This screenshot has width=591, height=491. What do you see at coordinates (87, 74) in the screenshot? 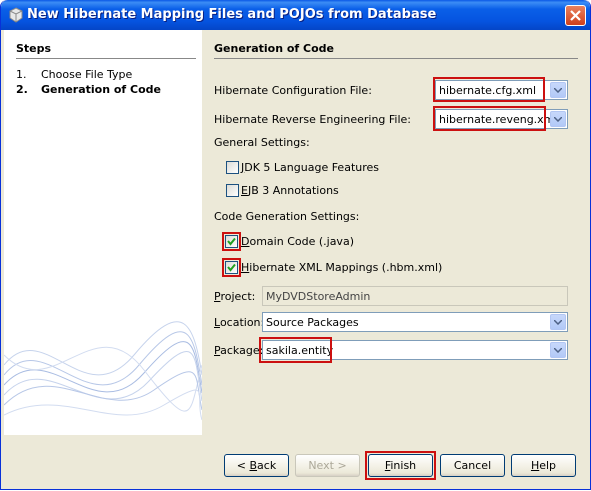
I see `step-label: Choose File Type` at bounding box center [87, 74].